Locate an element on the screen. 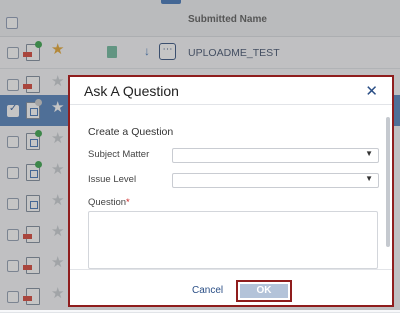 The image size is (400, 313). dialog-title: Ask A Question is located at coordinates (131, 91).